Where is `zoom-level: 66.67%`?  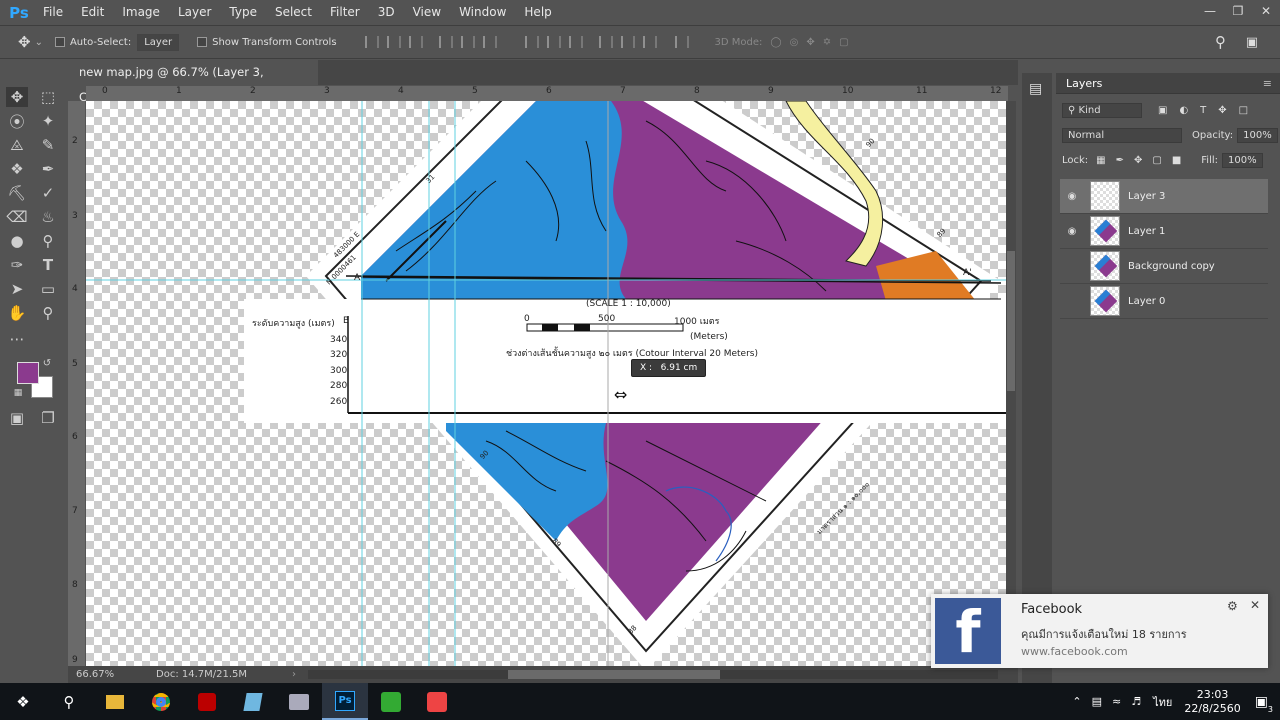 zoom-level: 66.67% is located at coordinates (116, 674).